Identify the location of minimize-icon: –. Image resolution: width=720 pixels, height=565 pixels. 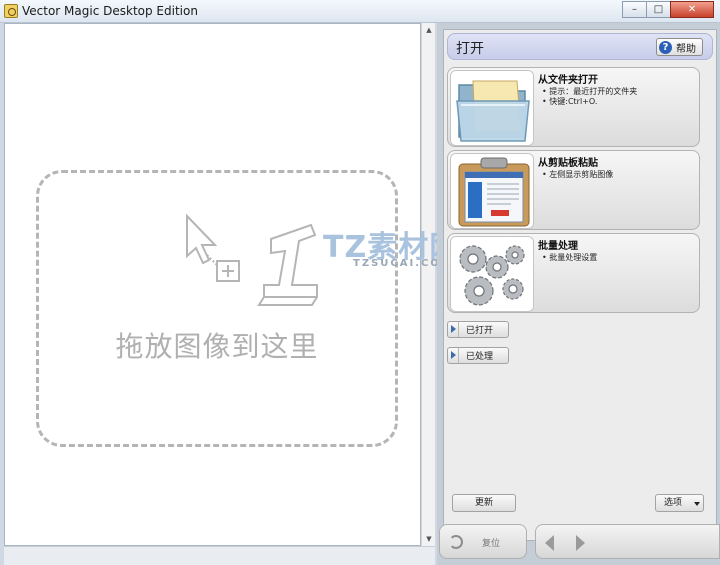
(634, 9).